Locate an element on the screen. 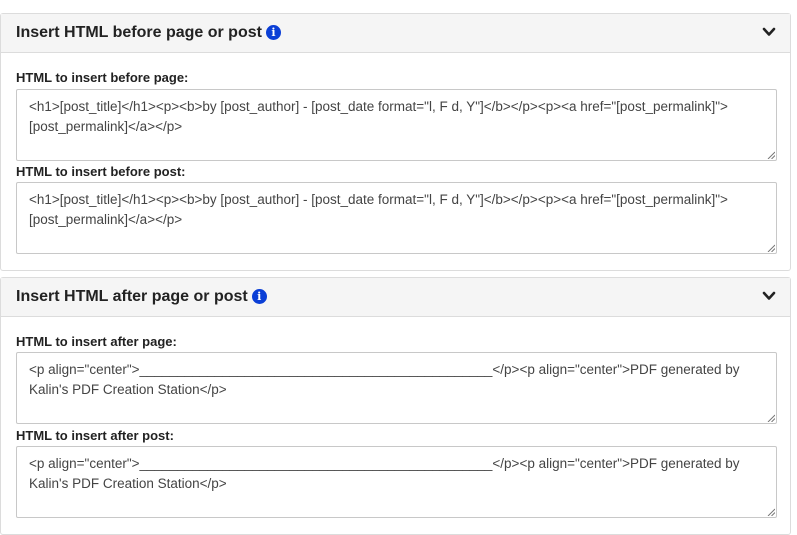  before-post-label: HTML to insert before post: is located at coordinates (101, 171).